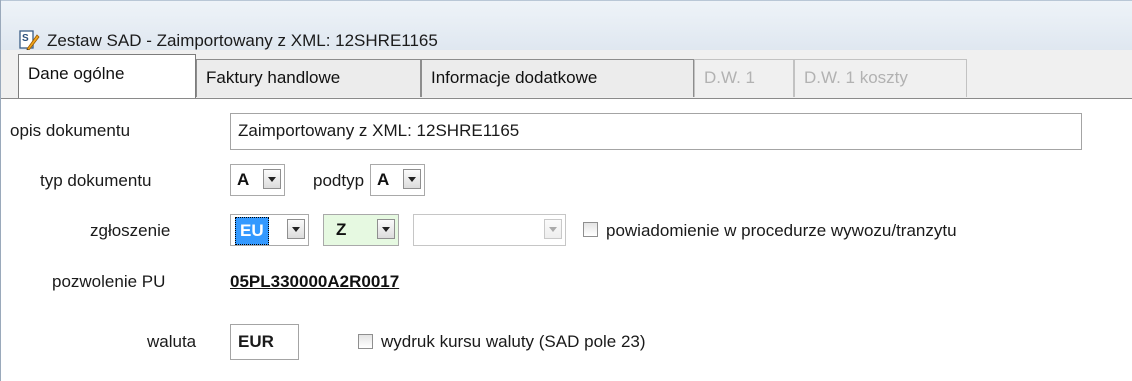 The height and width of the screenshot is (381, 1132). Describe the element at coordinates (339, 180) in the screenshot. I see `podtyp-label: podtyp` at that location.